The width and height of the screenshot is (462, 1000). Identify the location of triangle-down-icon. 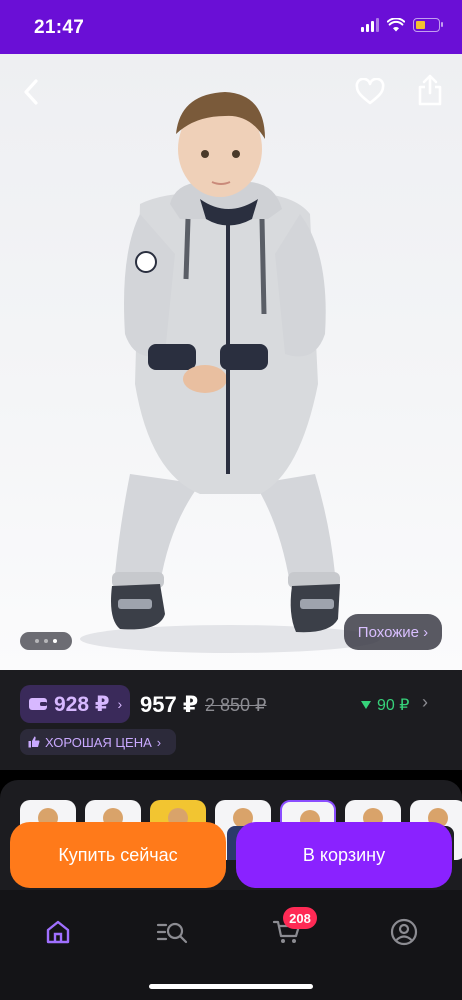
(366, 705).